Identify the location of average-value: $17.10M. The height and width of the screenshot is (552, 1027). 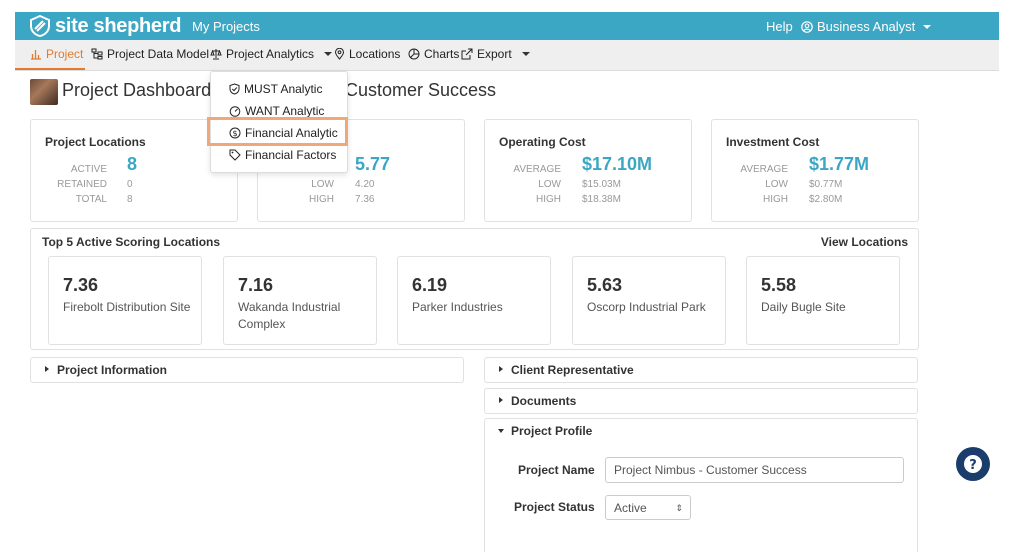
(617, 164).